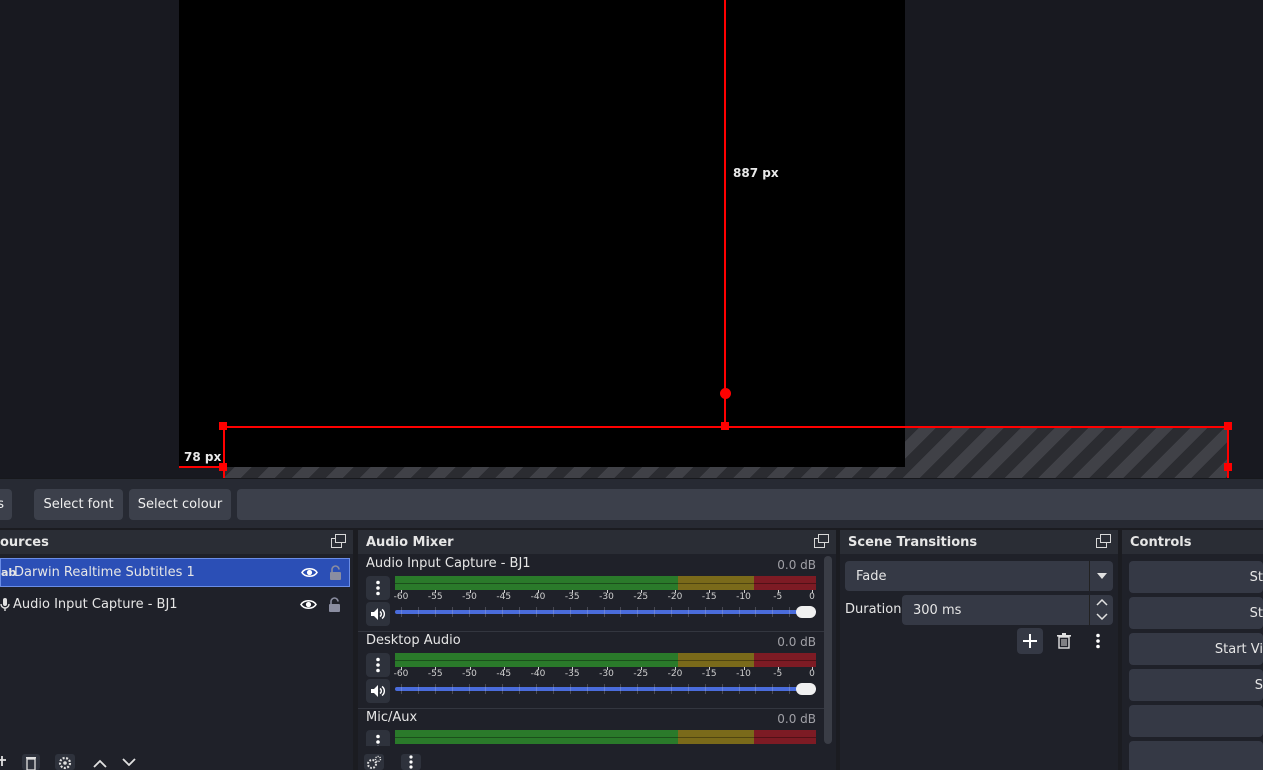 The image size is (1263, 770). I want to click on exit-button, so click(1196, 755).